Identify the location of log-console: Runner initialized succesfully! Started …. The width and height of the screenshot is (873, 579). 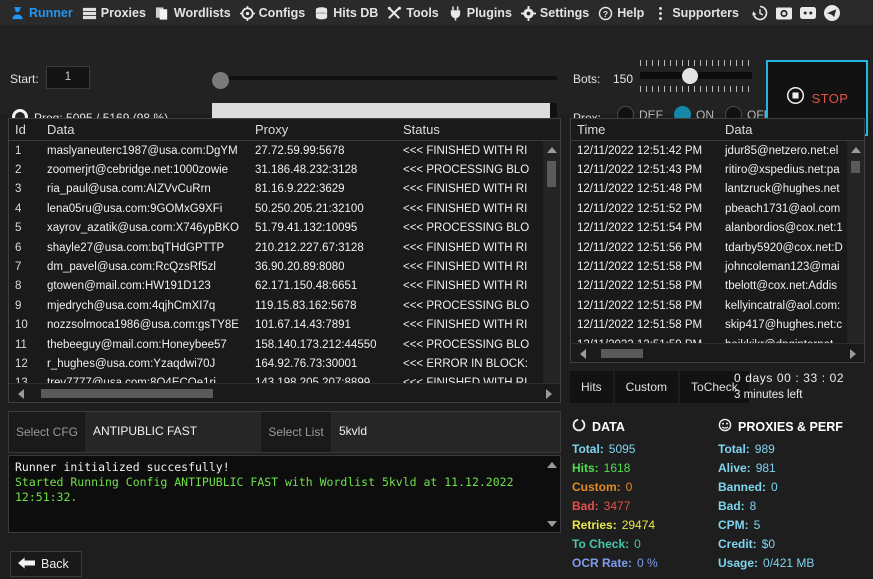
(284, 494).